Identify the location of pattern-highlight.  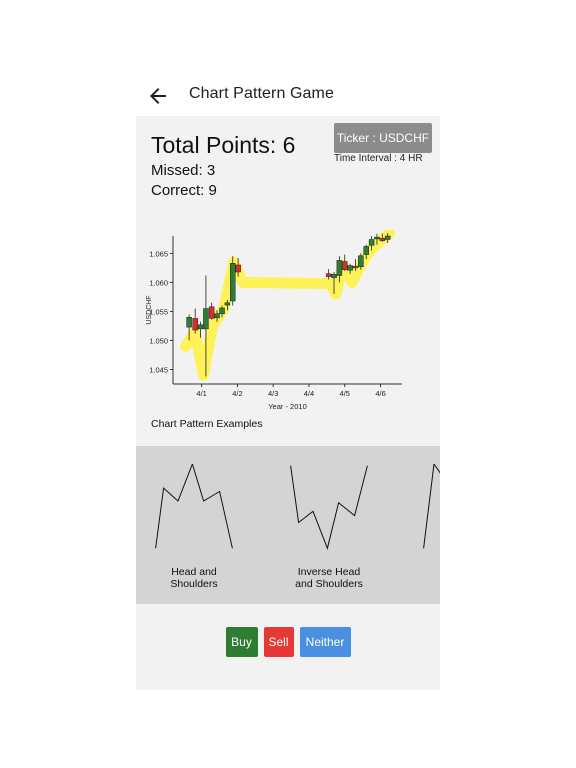
(287, 304).